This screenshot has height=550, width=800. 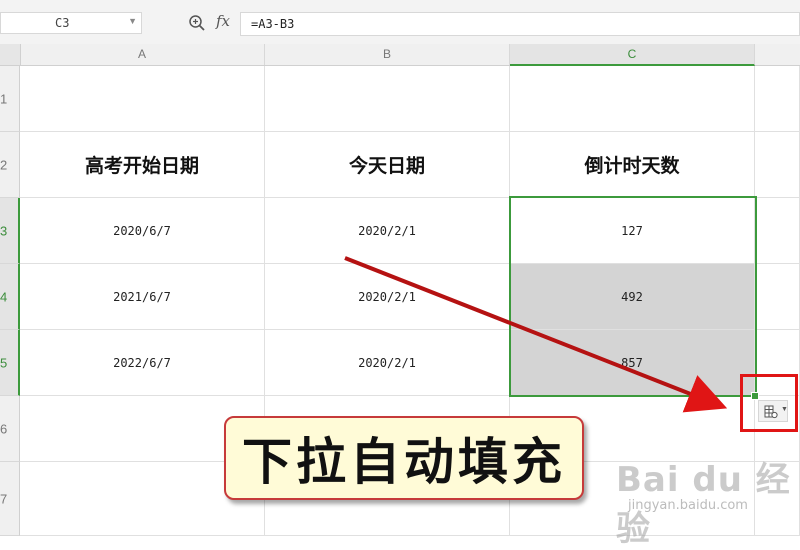 I want to click on chevron-down-icon: ▼, so click(x=132, y=21).